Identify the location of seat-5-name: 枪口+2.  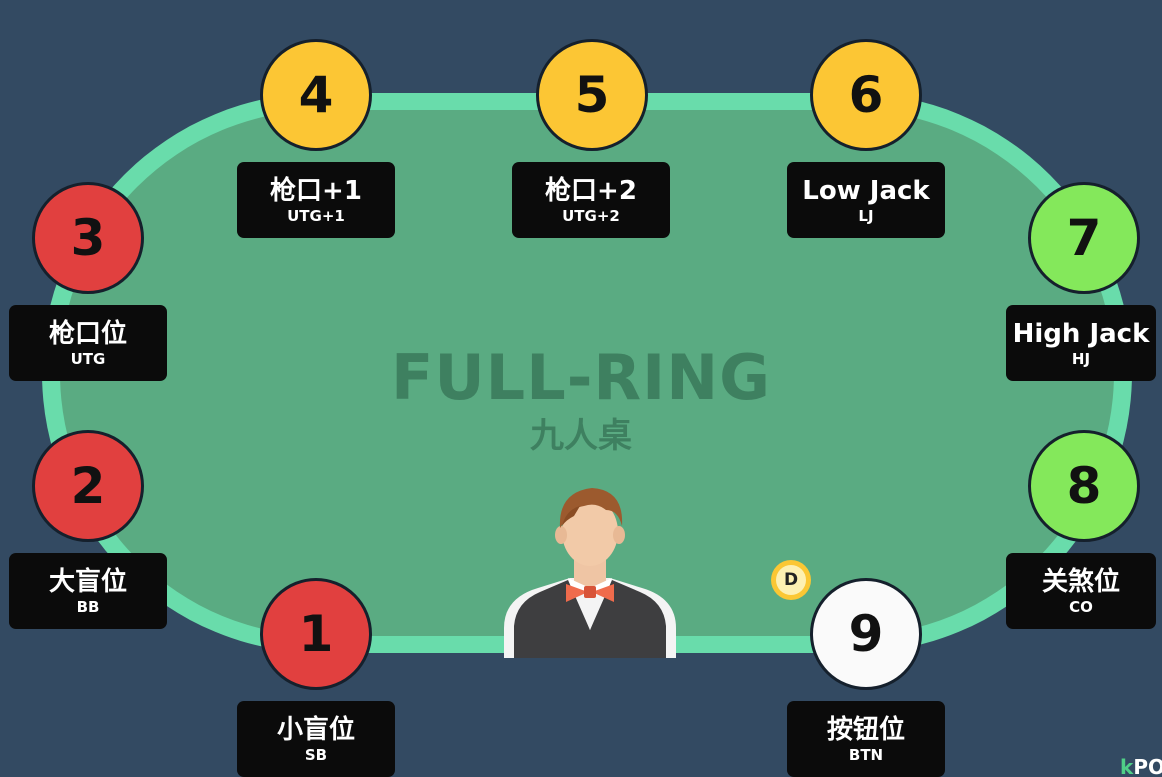
(591, 190).